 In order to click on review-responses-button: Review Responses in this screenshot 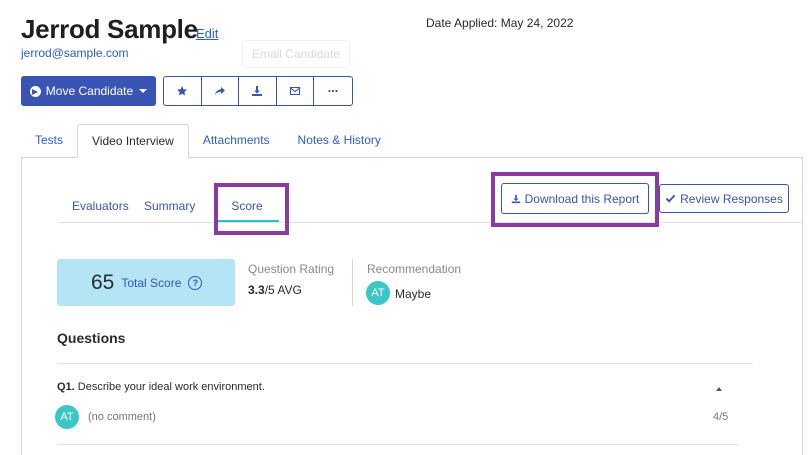, I will do `click(724, 198)`.